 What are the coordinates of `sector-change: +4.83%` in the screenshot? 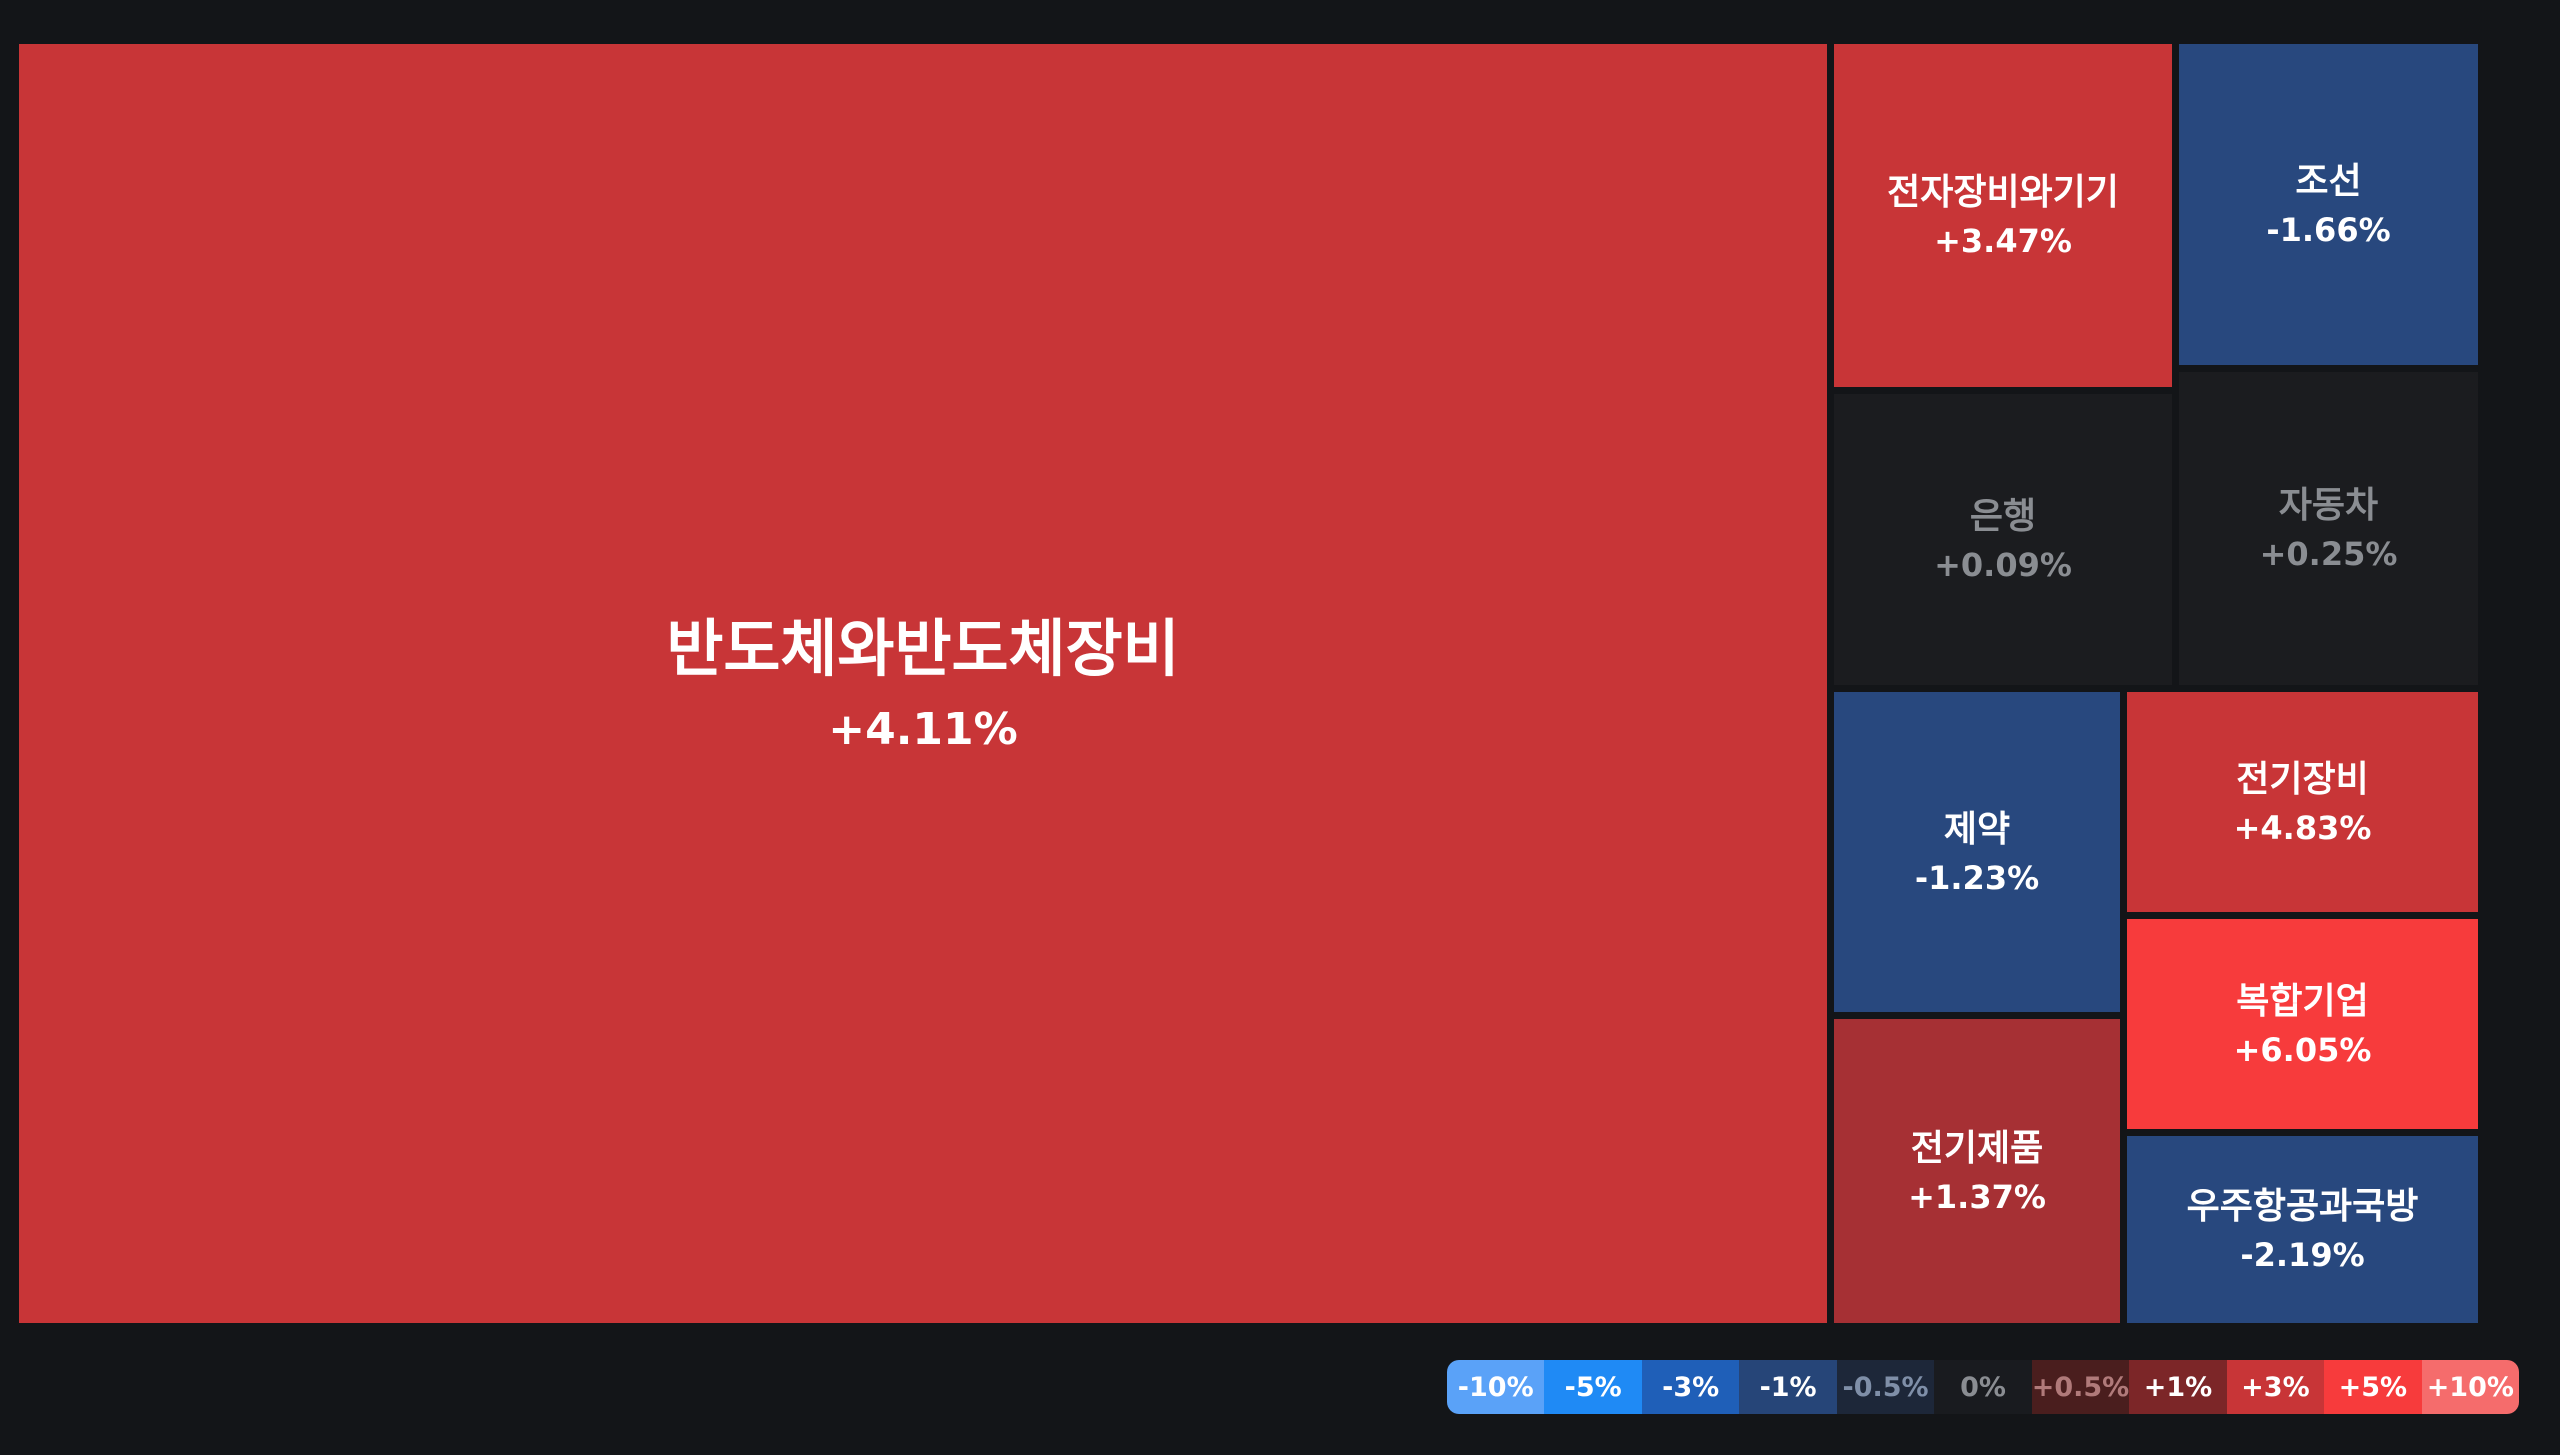 It's located at (2302, 827).